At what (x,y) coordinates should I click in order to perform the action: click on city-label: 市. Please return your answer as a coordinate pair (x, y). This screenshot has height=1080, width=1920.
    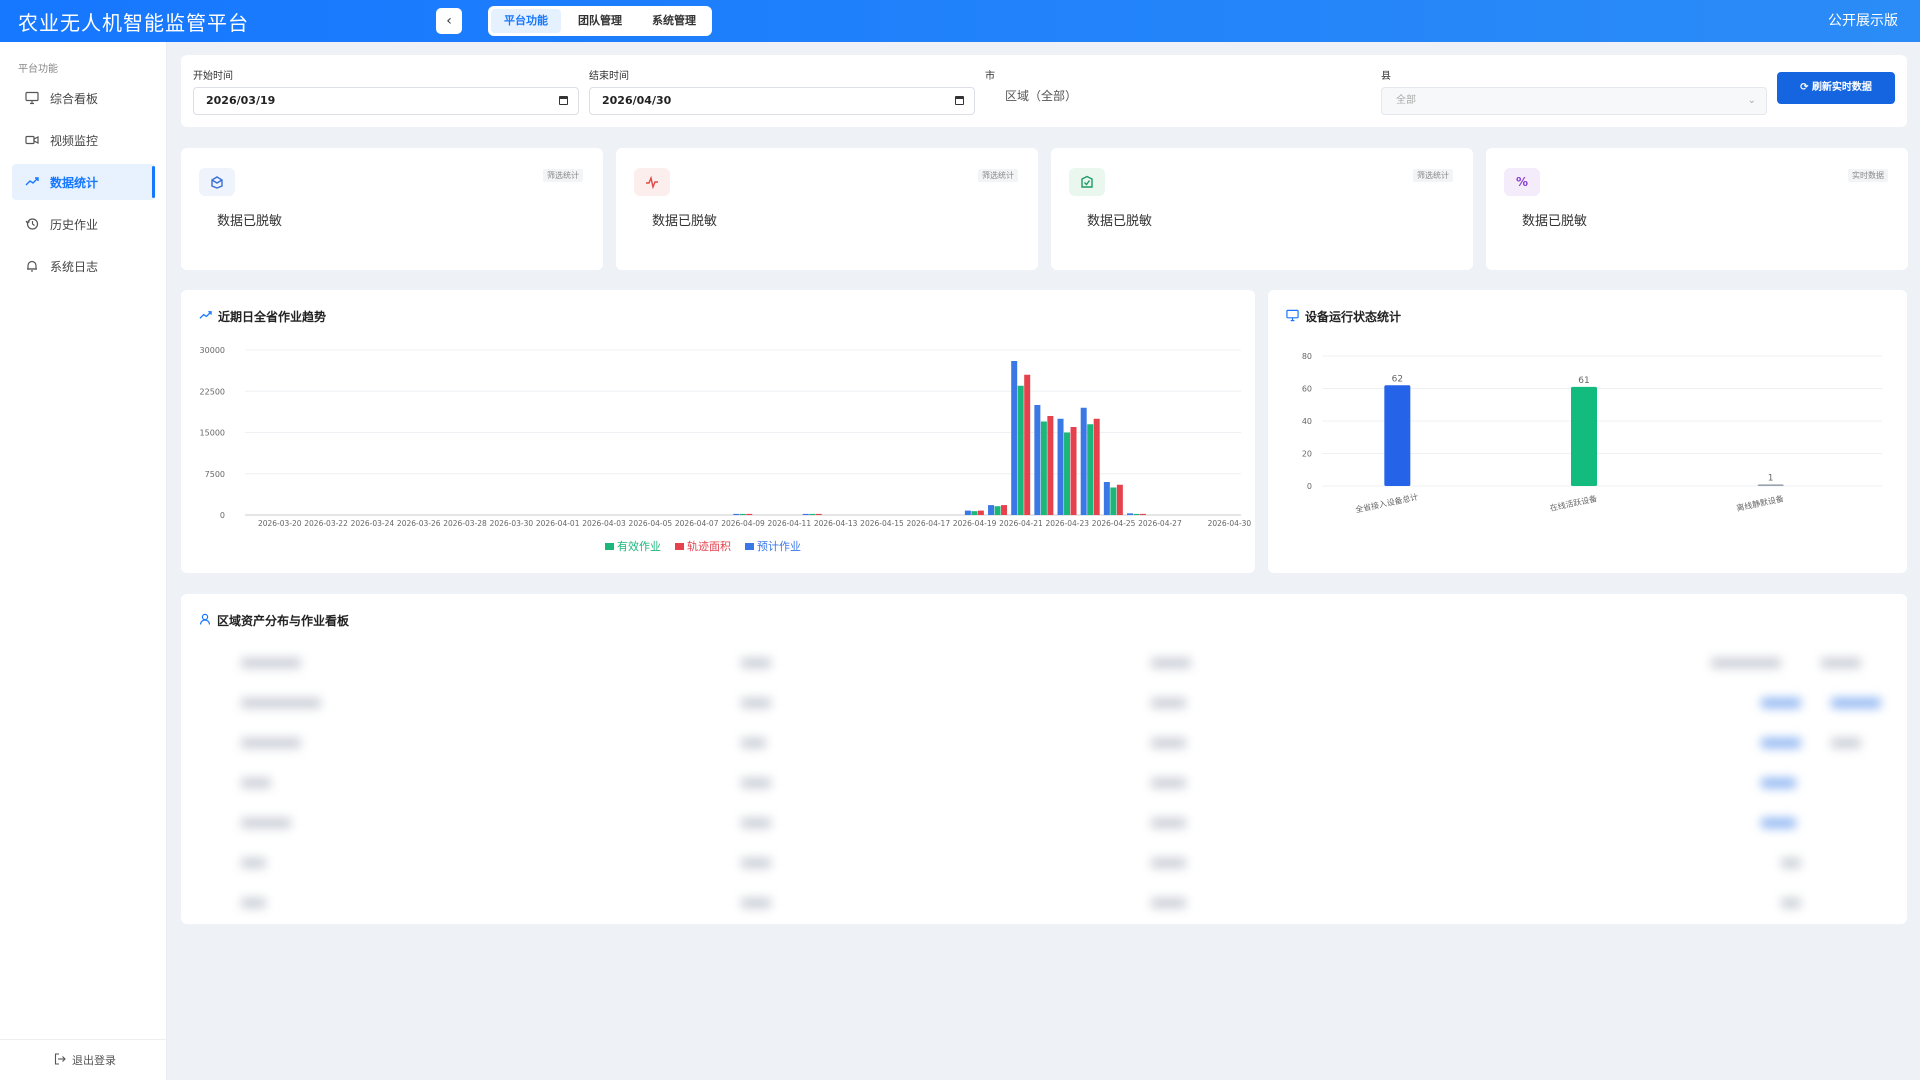
    Looking at the image, I should click on (990, 76).